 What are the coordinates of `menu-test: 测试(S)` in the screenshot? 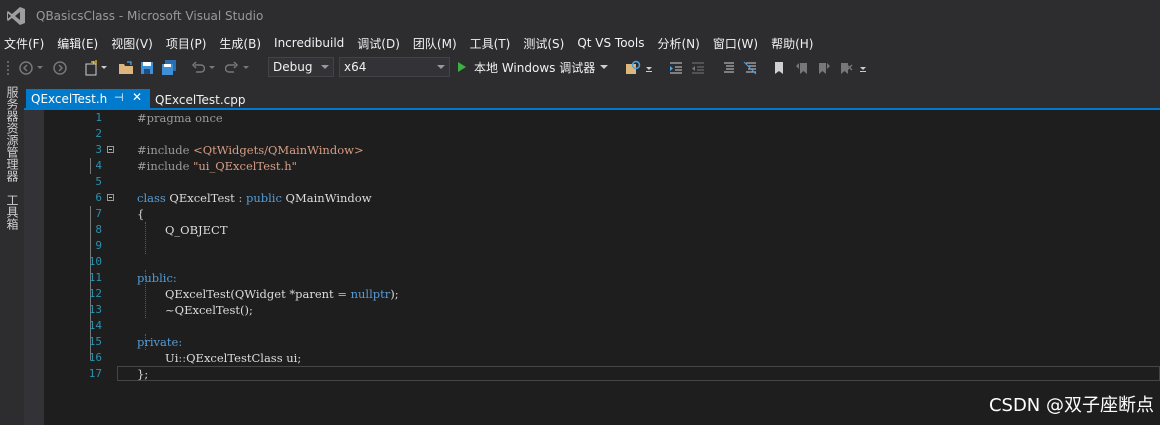 It's located at (546, 43).